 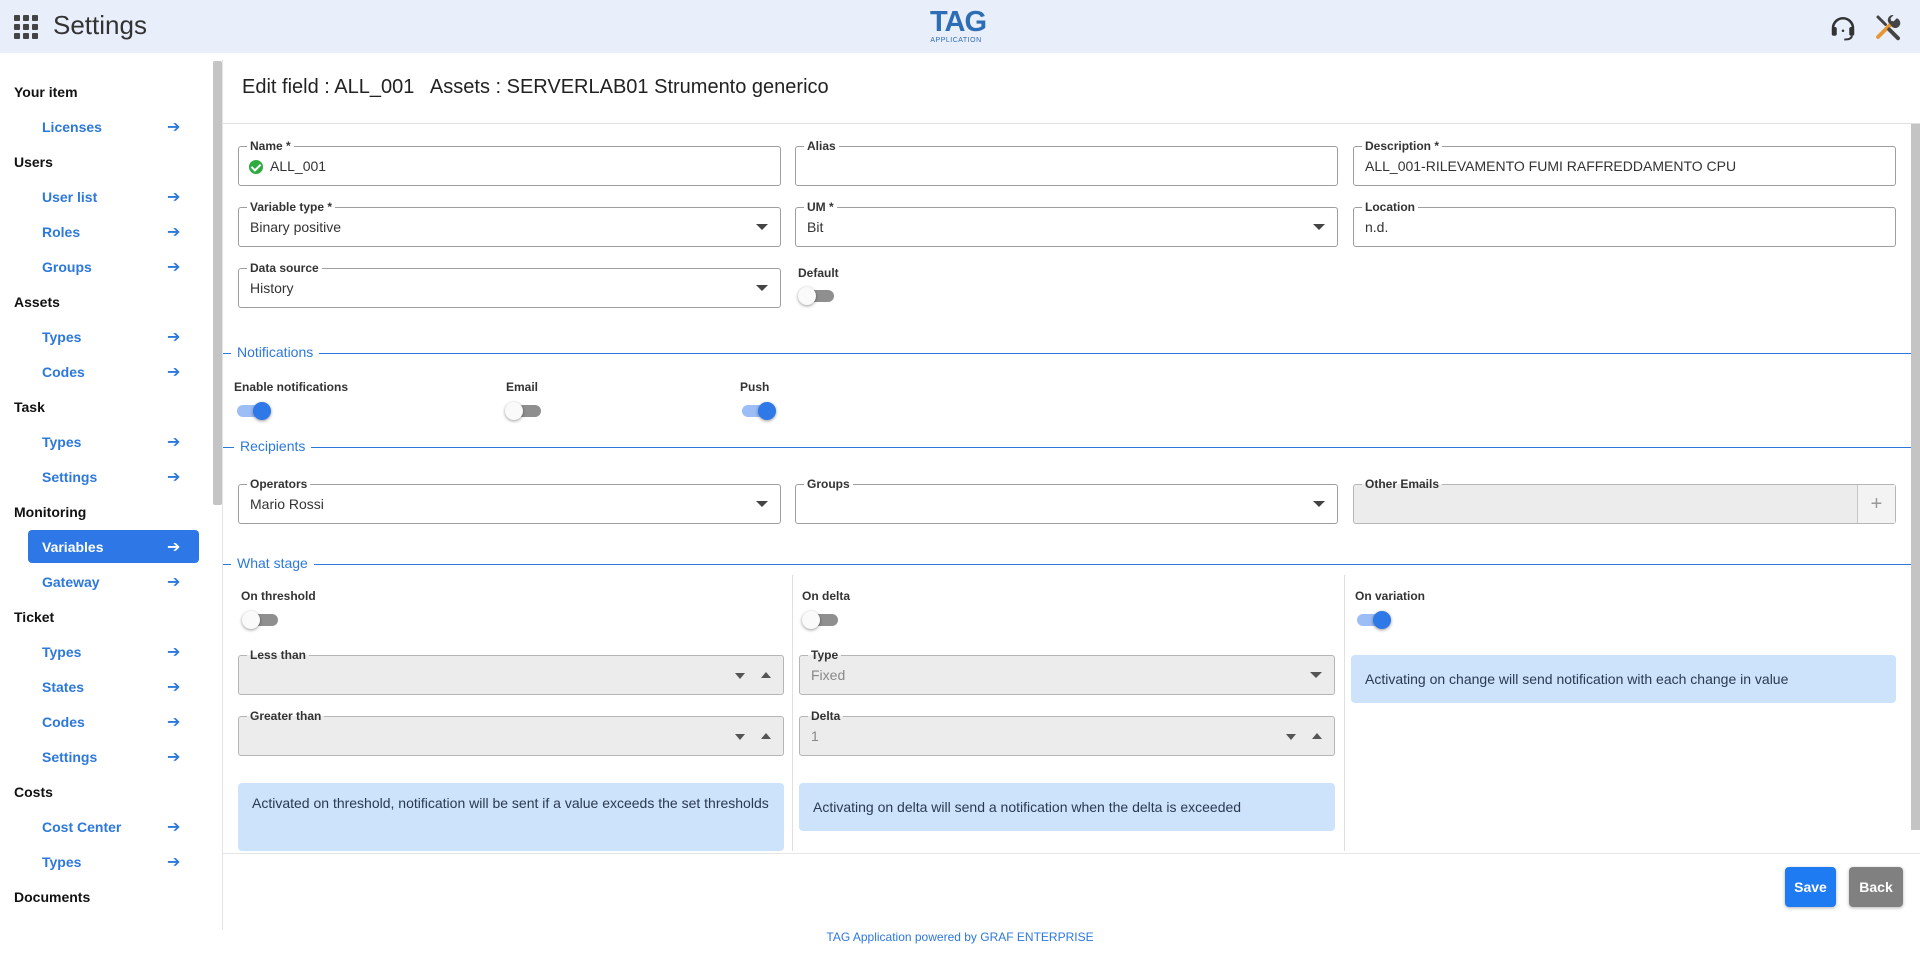 What do you see at coordinates (256, 167) in the screenshot?
I see `check-circle-icon` at bounding box center [256, 167].